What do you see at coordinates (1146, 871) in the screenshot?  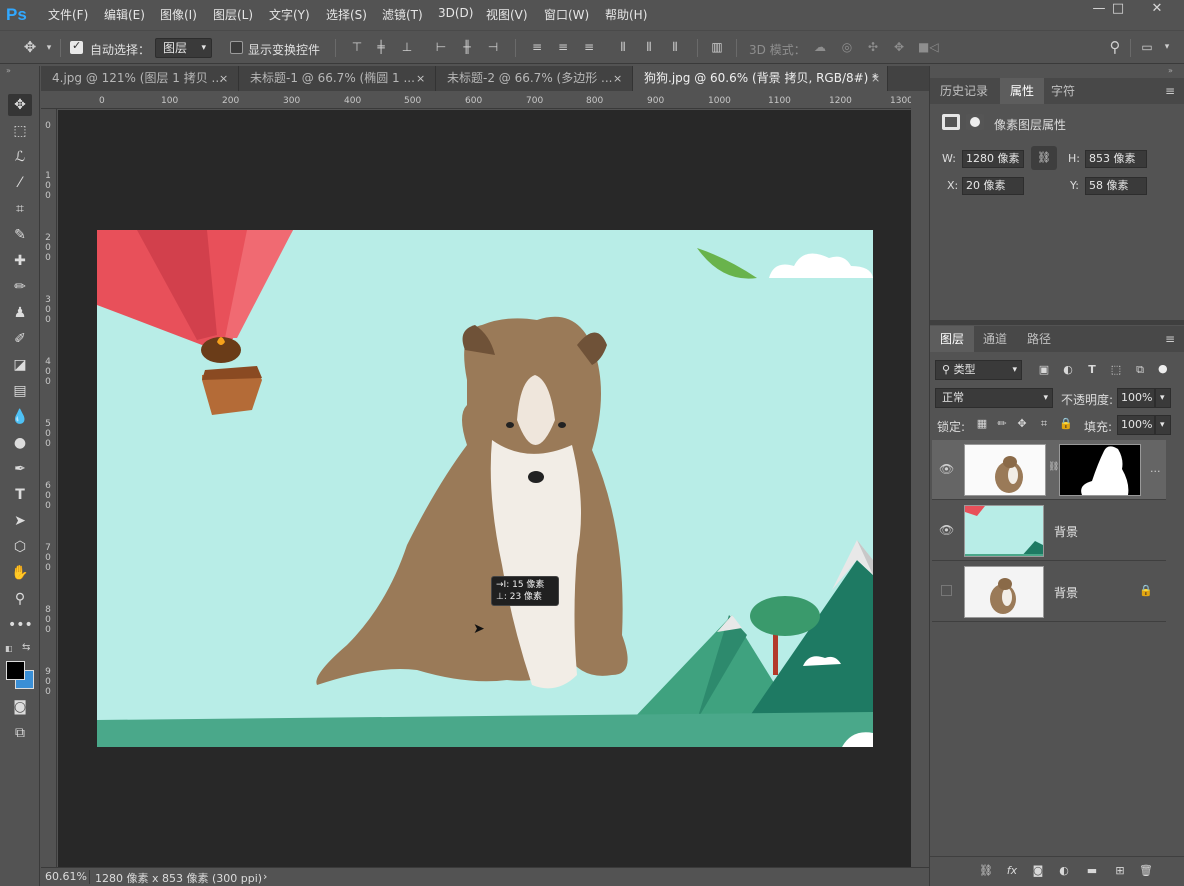 I see `delete-layer-icon: 🗑` at bounding box center [1146, 871].